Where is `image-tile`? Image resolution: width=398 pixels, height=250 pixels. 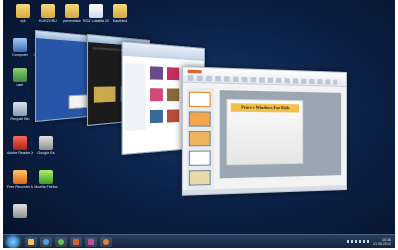
image-tile is located at coordinates (105, 94).